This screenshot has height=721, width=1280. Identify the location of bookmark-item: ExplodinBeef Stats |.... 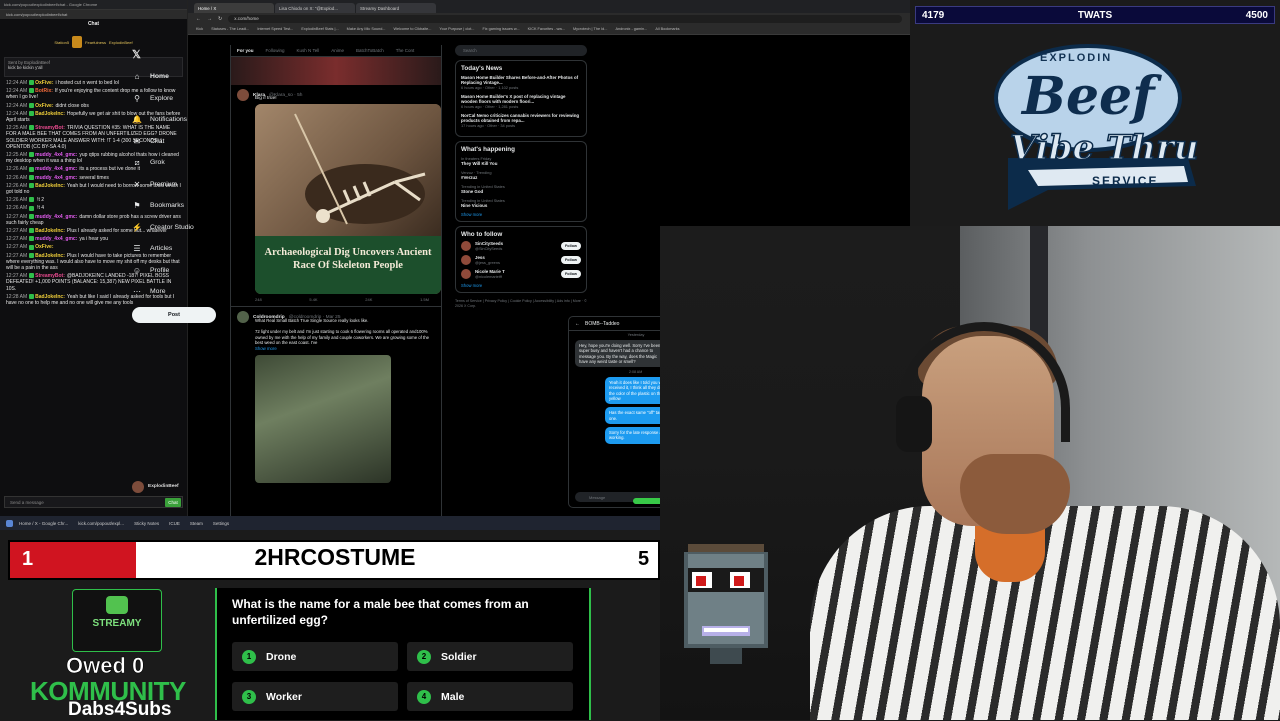
(319, 29).